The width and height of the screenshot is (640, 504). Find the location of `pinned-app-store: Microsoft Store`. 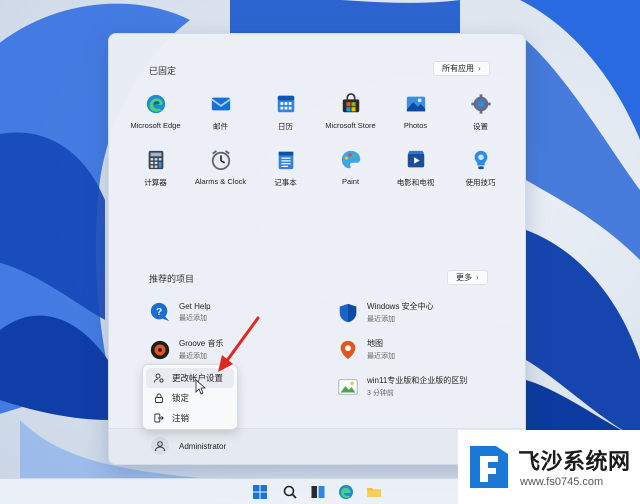

pinned-app-store: Microsoft Store is located at coordinates (350, 120).